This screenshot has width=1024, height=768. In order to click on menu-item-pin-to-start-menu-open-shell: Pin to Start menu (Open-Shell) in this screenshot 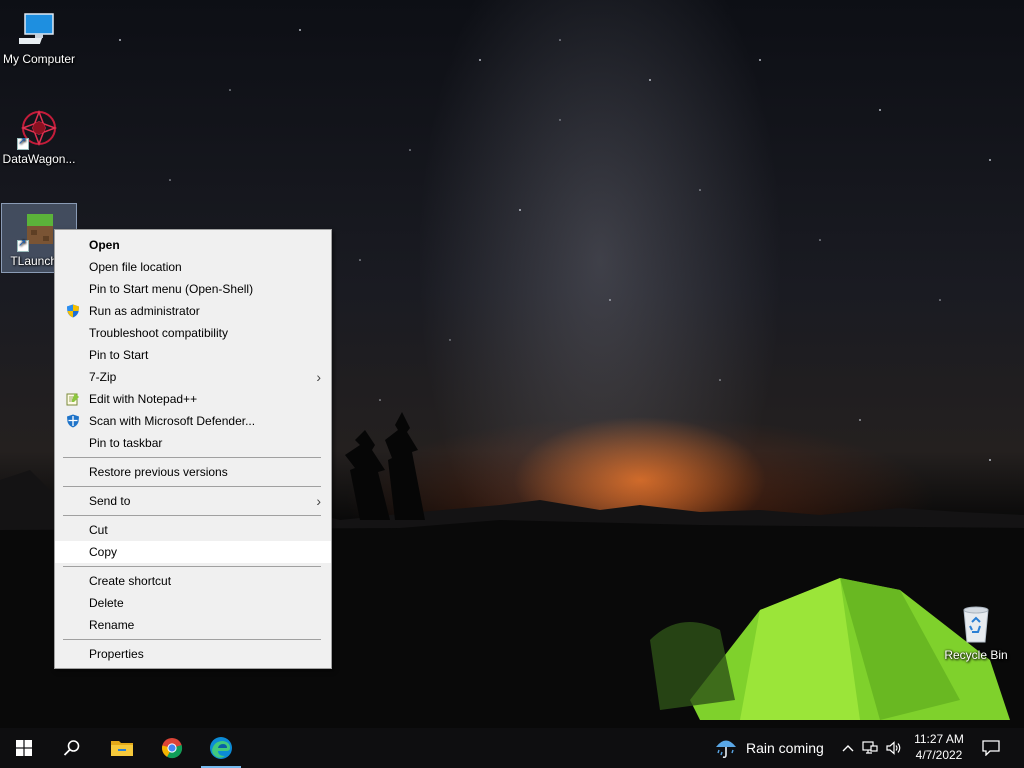, I will do `click(193, 289)`.